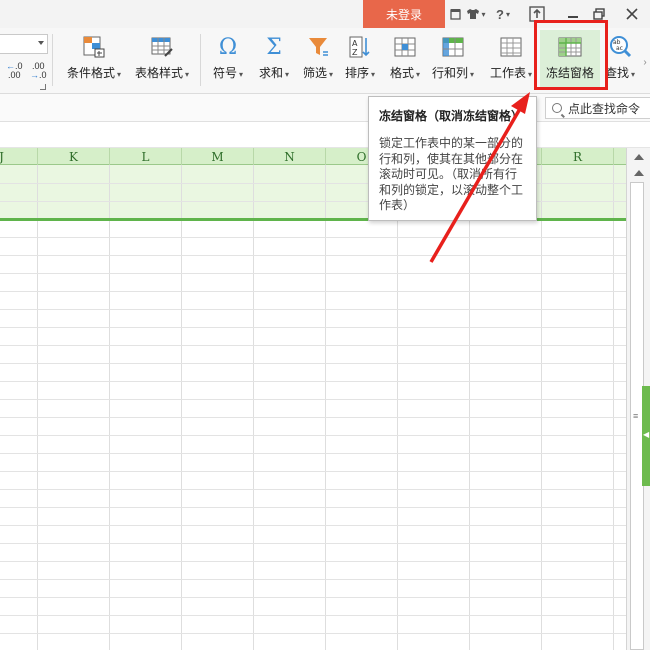  Describe the element at coordinates (360, 47) in the screenshot. I see `sort-az-icon: AZ` at that location.